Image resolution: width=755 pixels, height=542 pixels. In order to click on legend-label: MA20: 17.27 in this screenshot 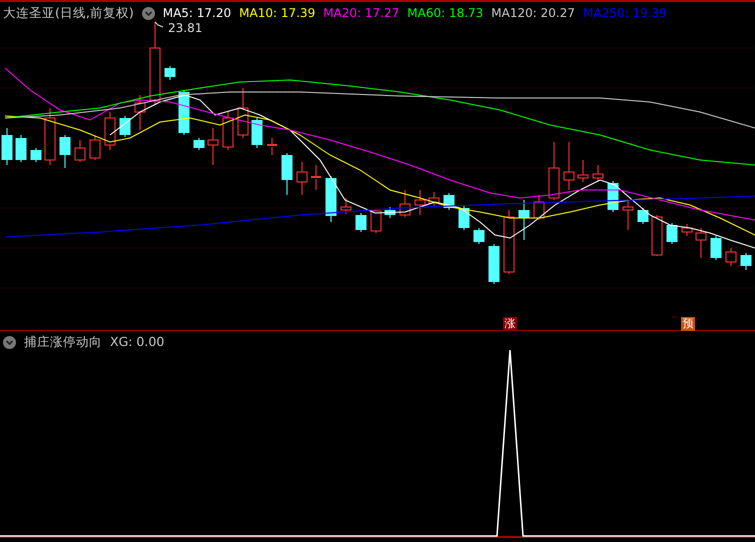, I will do `click(361, 13)`.